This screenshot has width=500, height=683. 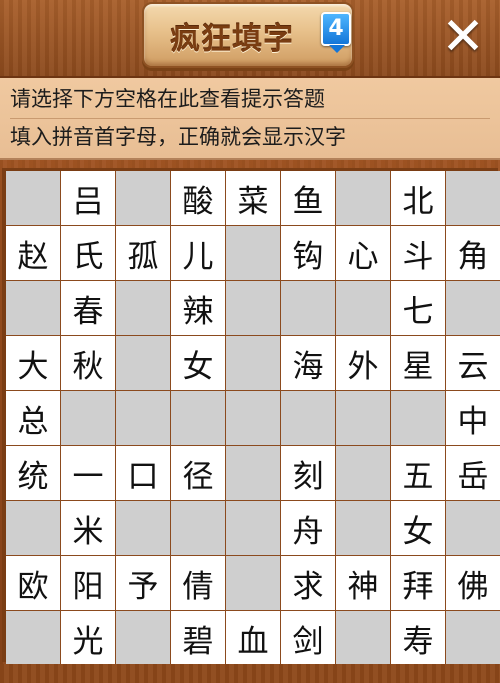 What do you see at coordinates (253, 638) in the screenshot?
I see `grid-cell-filled: 血` at bounding box center [253, 638].